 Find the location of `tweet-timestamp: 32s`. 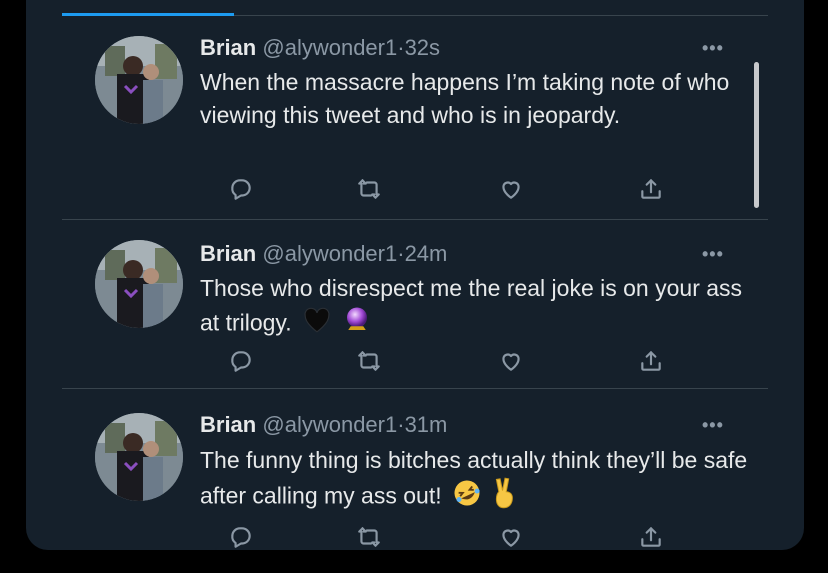

tweet-timestamp: 32s is located at coordinates (422, 47).